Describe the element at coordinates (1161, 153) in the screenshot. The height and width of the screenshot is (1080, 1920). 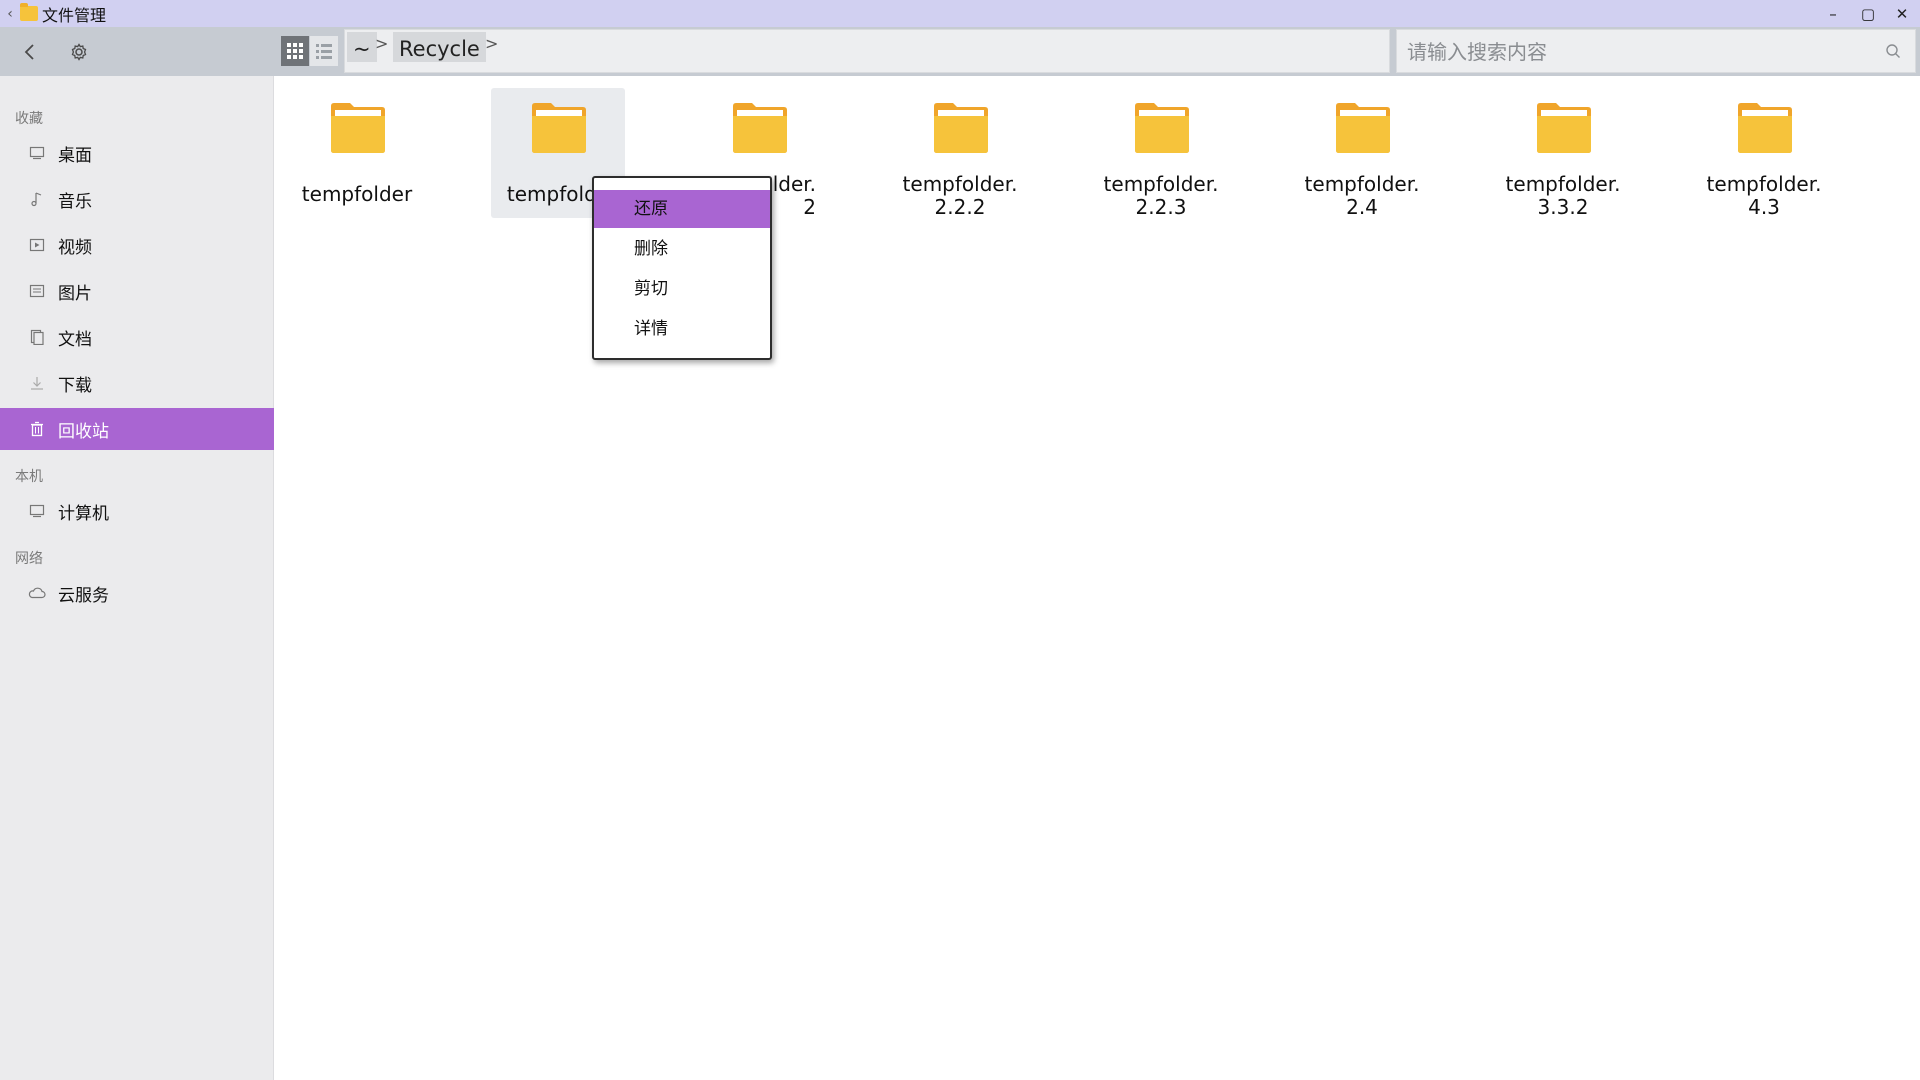
I see `folder-item: tempfolder. 2.2.3` at that location.